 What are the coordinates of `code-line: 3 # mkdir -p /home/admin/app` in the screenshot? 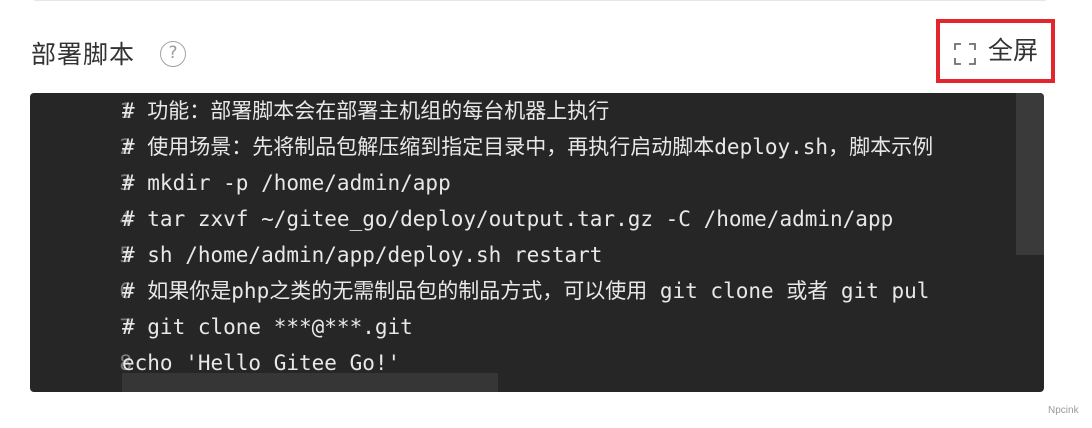 It's located at (537, 183).